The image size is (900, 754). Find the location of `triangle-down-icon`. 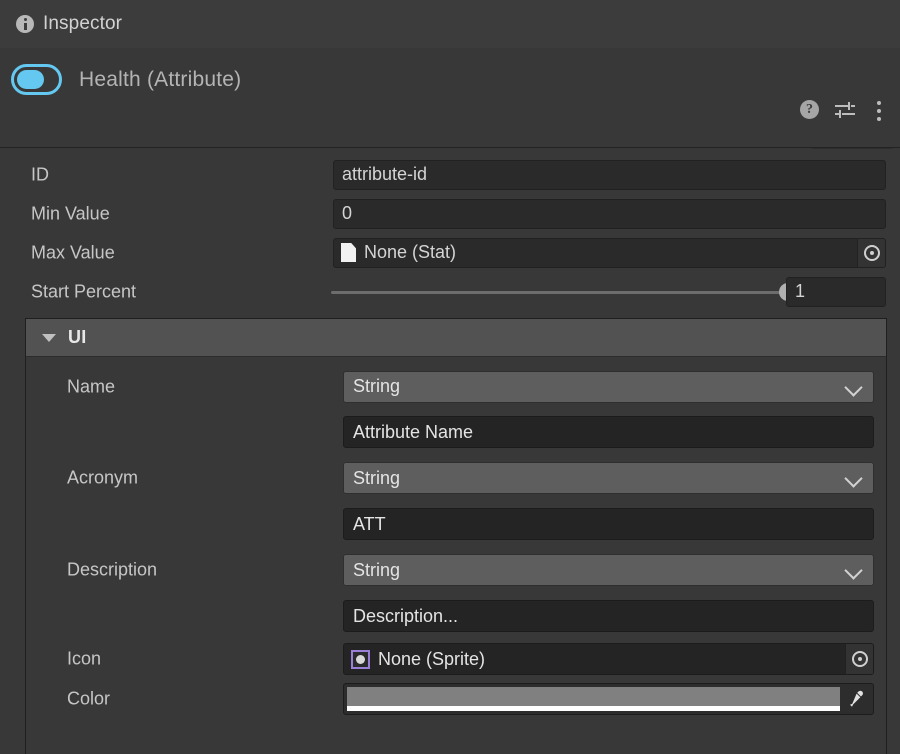

triangle-down-icon is located at coordinates (49, 337).